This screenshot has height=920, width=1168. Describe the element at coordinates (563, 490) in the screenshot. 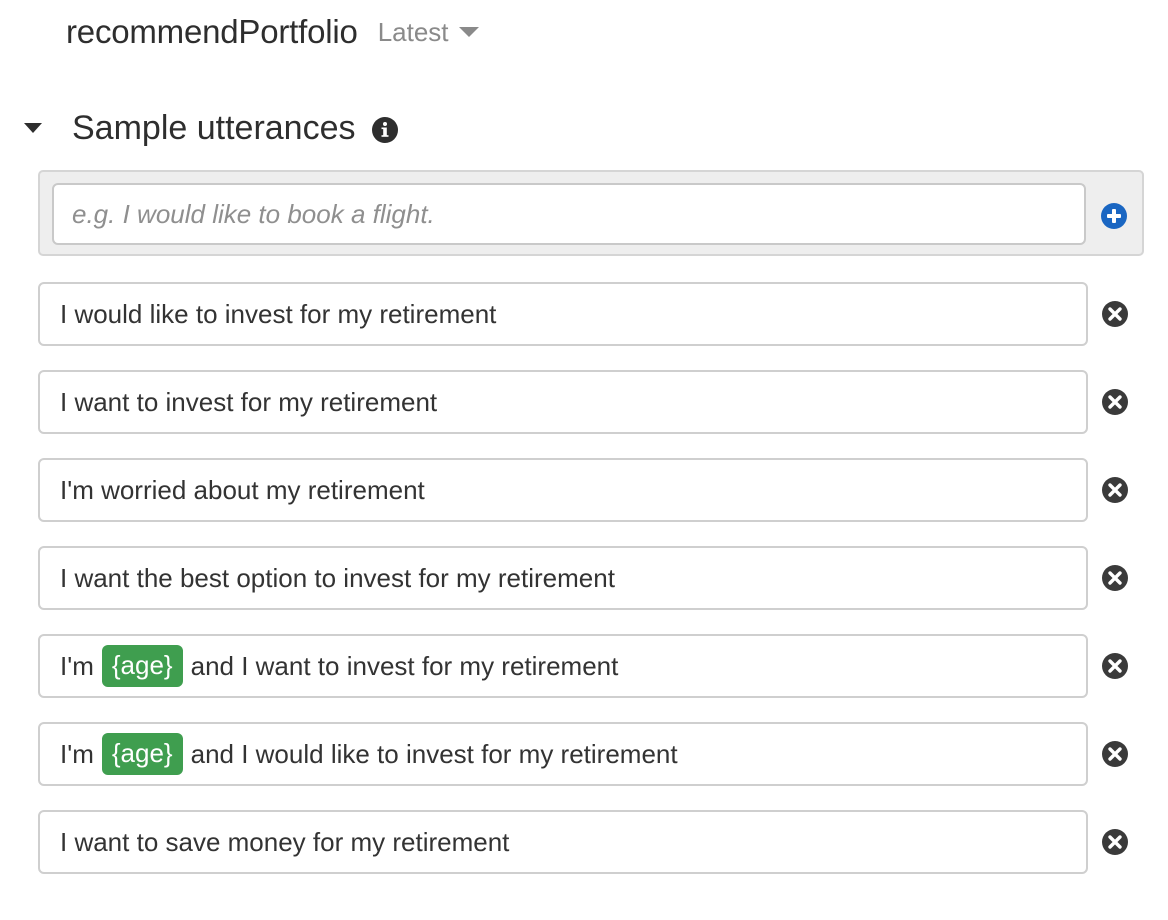

I see `utterance-field: I'm worried about my retirement` at that location.